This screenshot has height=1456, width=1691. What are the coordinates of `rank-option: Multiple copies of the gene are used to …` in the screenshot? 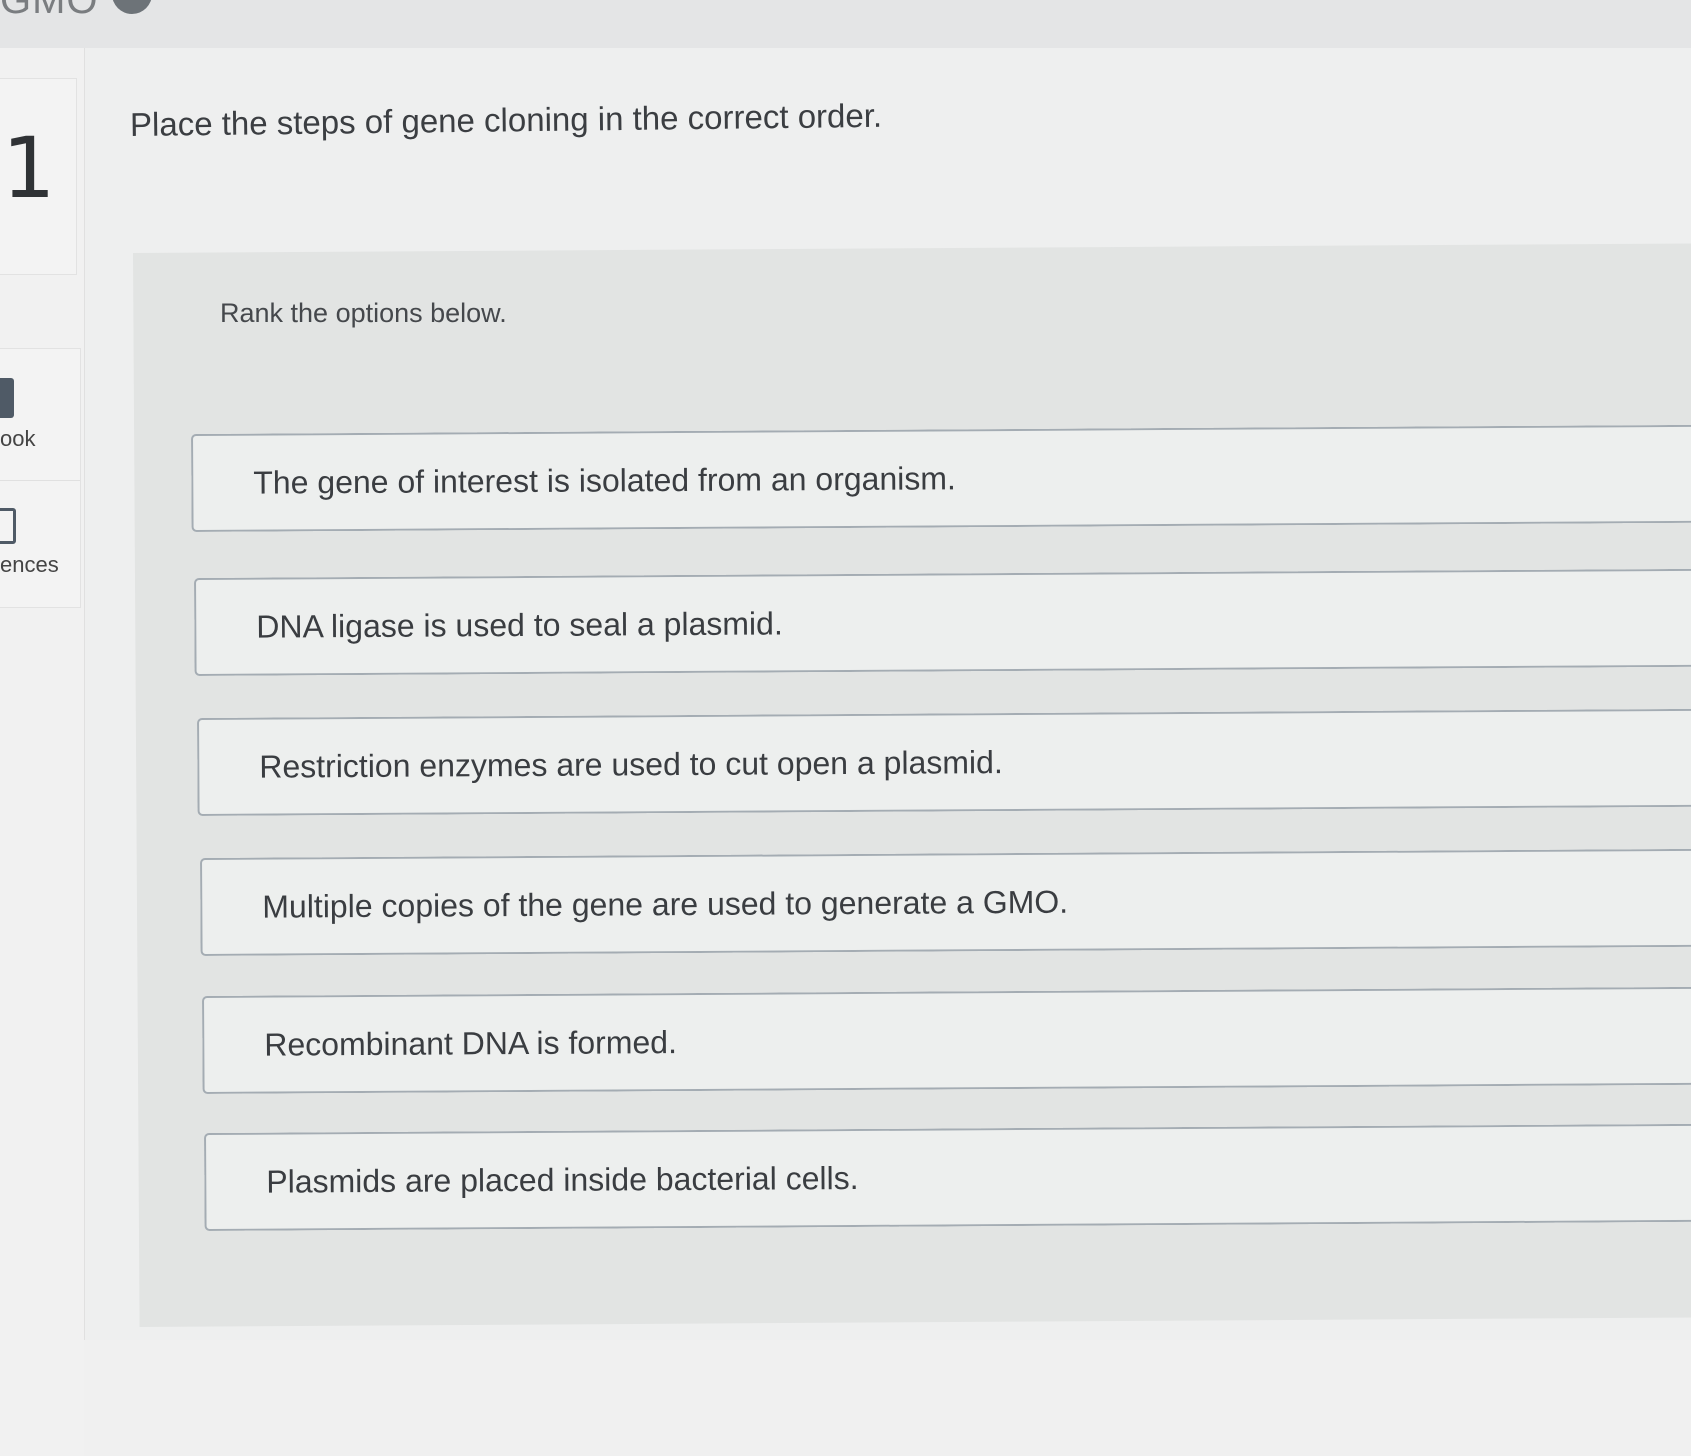 It's located at (945, 902).